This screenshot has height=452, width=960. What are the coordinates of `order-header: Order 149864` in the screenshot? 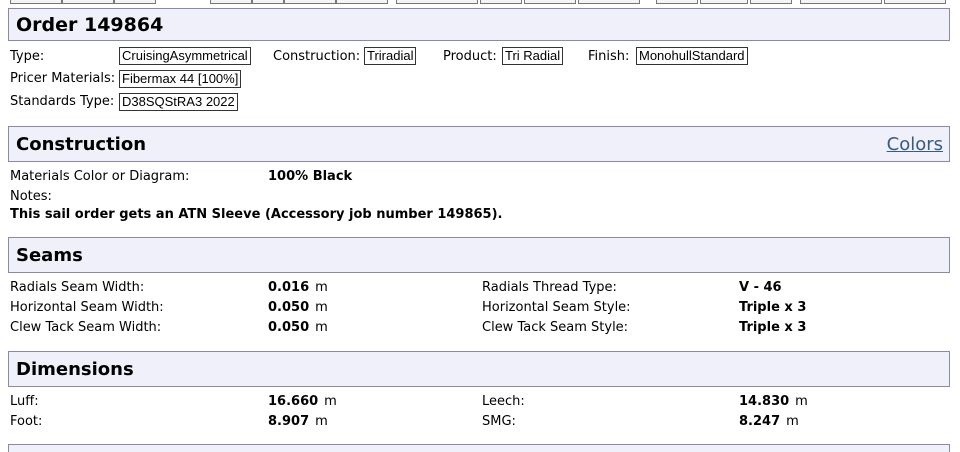 It's located at (479, 24).